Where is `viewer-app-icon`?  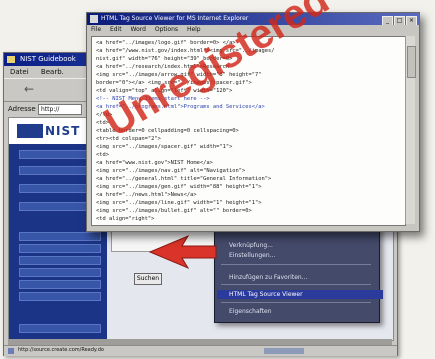
viewer-app-icon is located at coordinates (94, 19).